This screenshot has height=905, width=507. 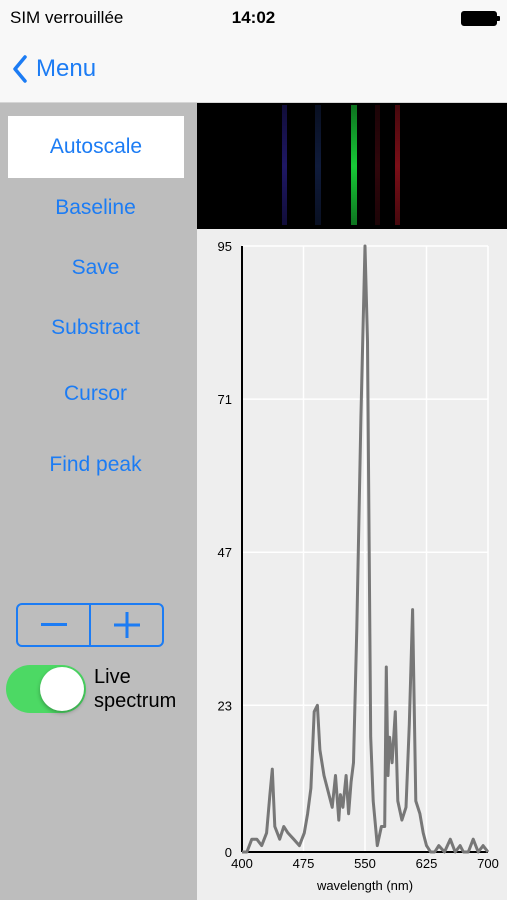 I want to click on baseline-button: Baseline, so click(x=95, y=208).